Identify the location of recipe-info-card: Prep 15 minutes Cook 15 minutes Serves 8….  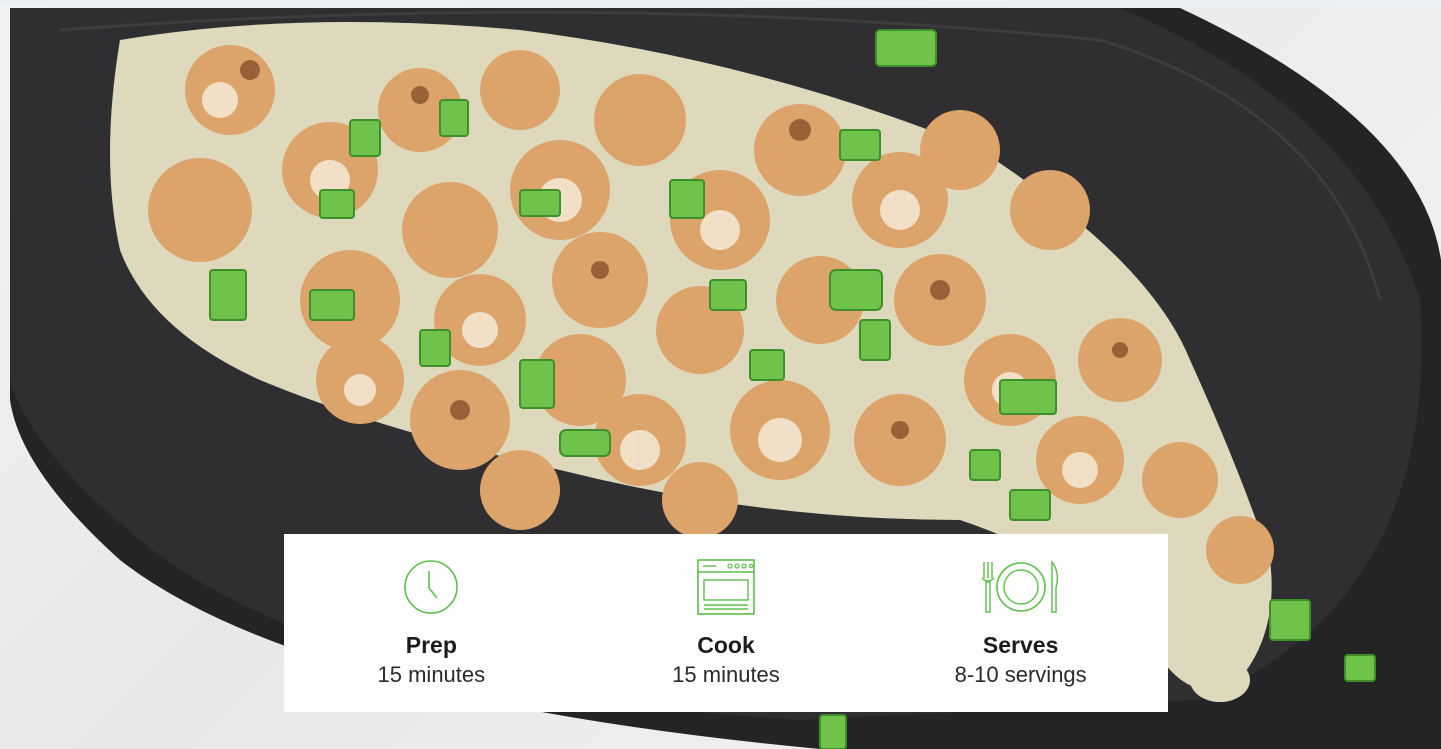
(726, 623).